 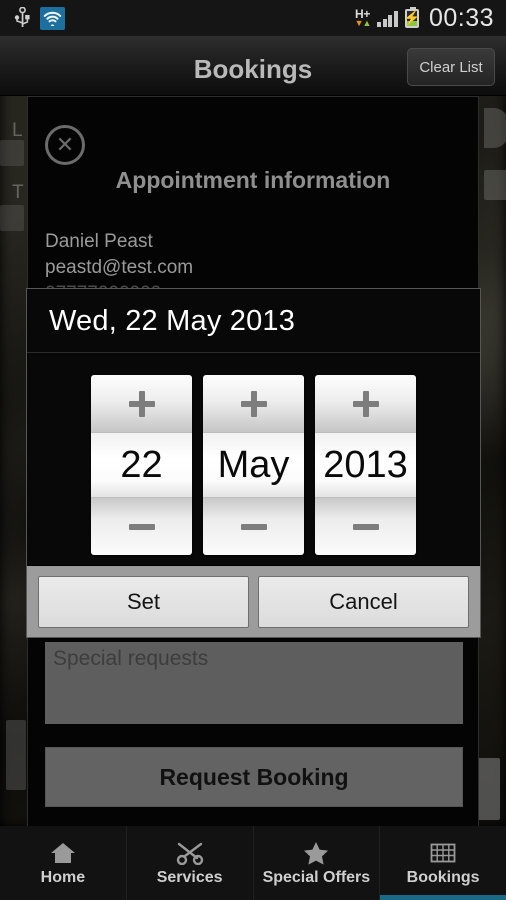 I want to click on tab-special-offers: Special Offers, so click(x=317, y=863).